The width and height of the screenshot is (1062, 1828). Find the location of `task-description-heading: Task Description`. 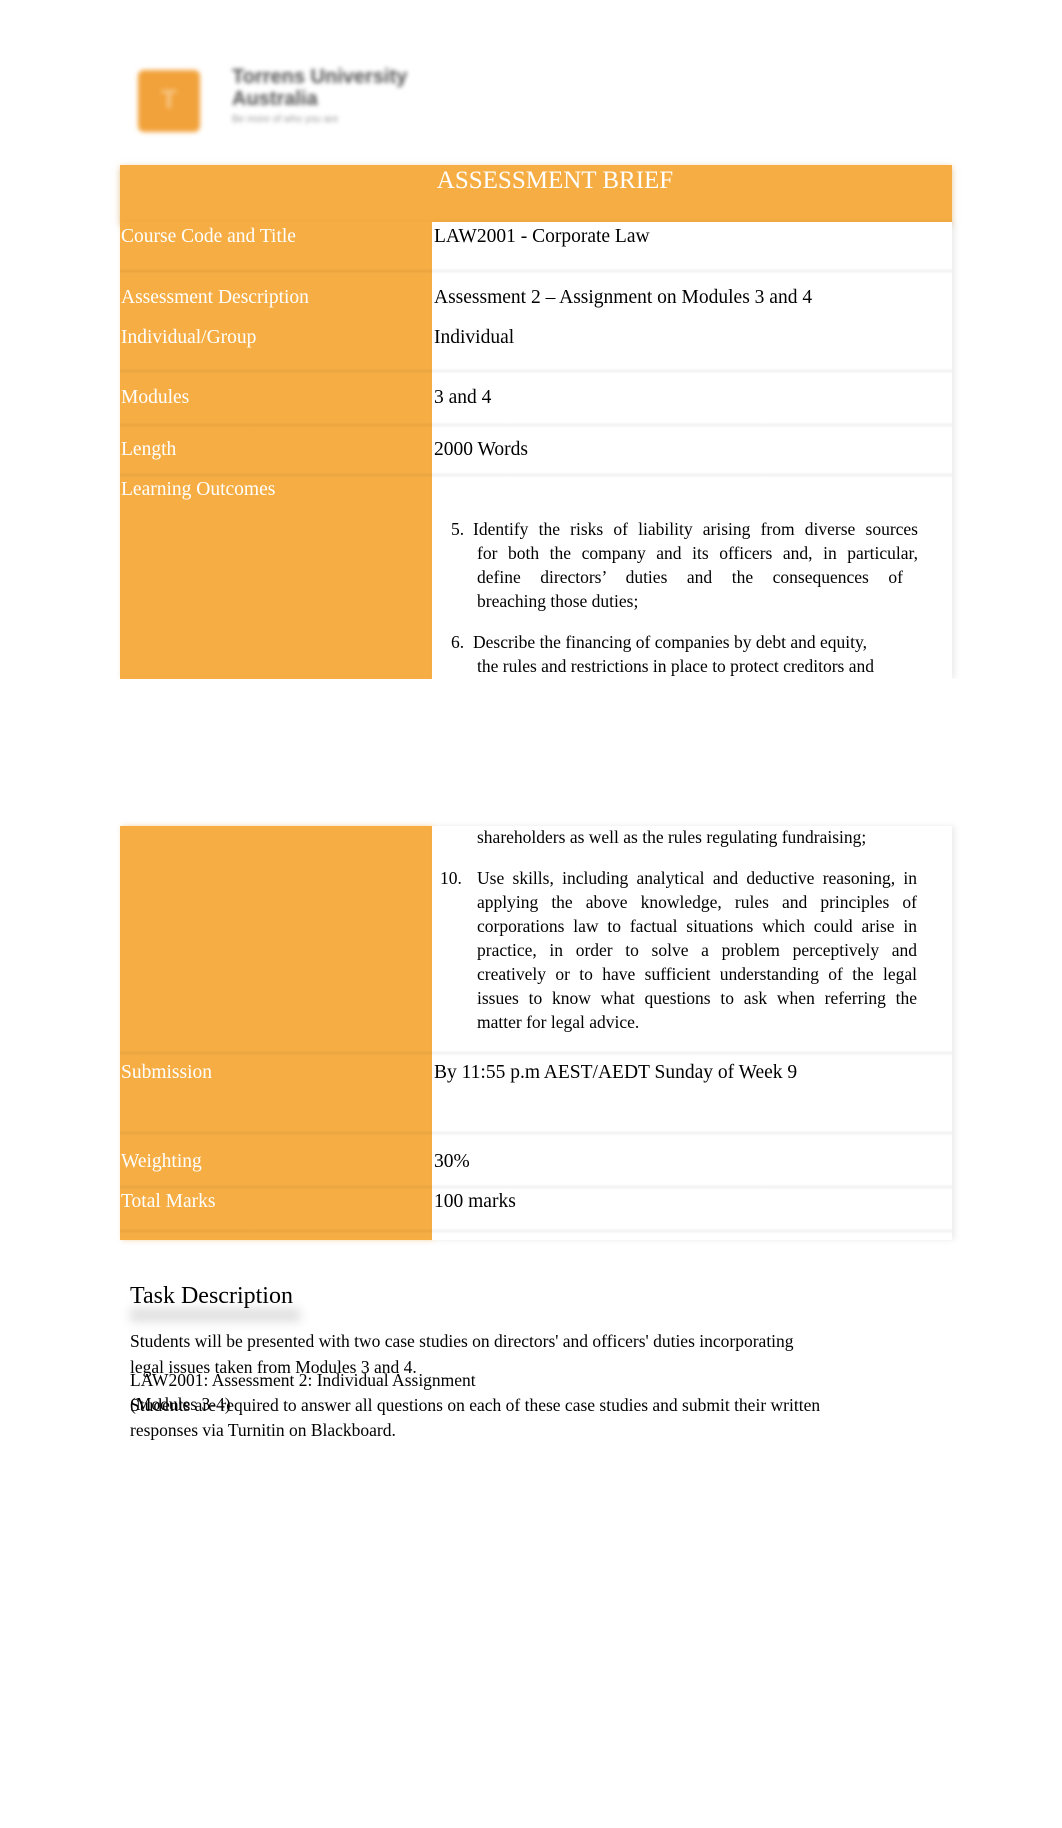

task-description-heading: Task Description is located at coordinates (211, 1296).